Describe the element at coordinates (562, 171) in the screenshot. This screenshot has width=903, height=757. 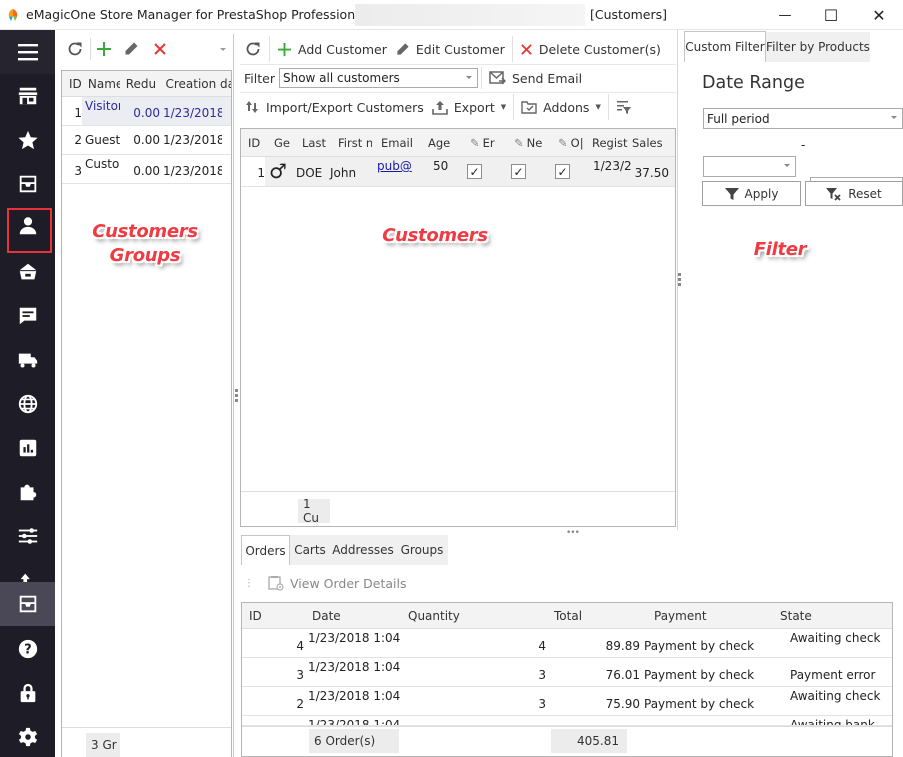
I see `checkmark-icon: ✓` at that location.